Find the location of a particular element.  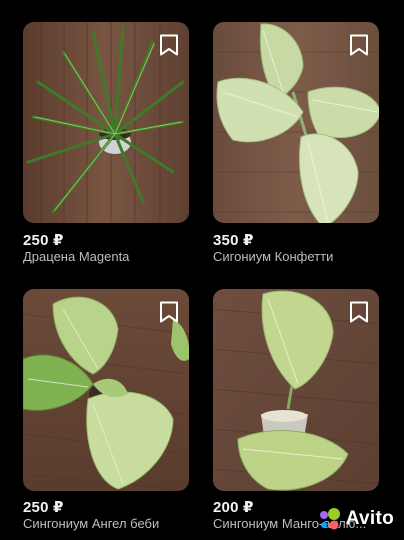

avito-logo-icon is located at coordinates (329, 519).